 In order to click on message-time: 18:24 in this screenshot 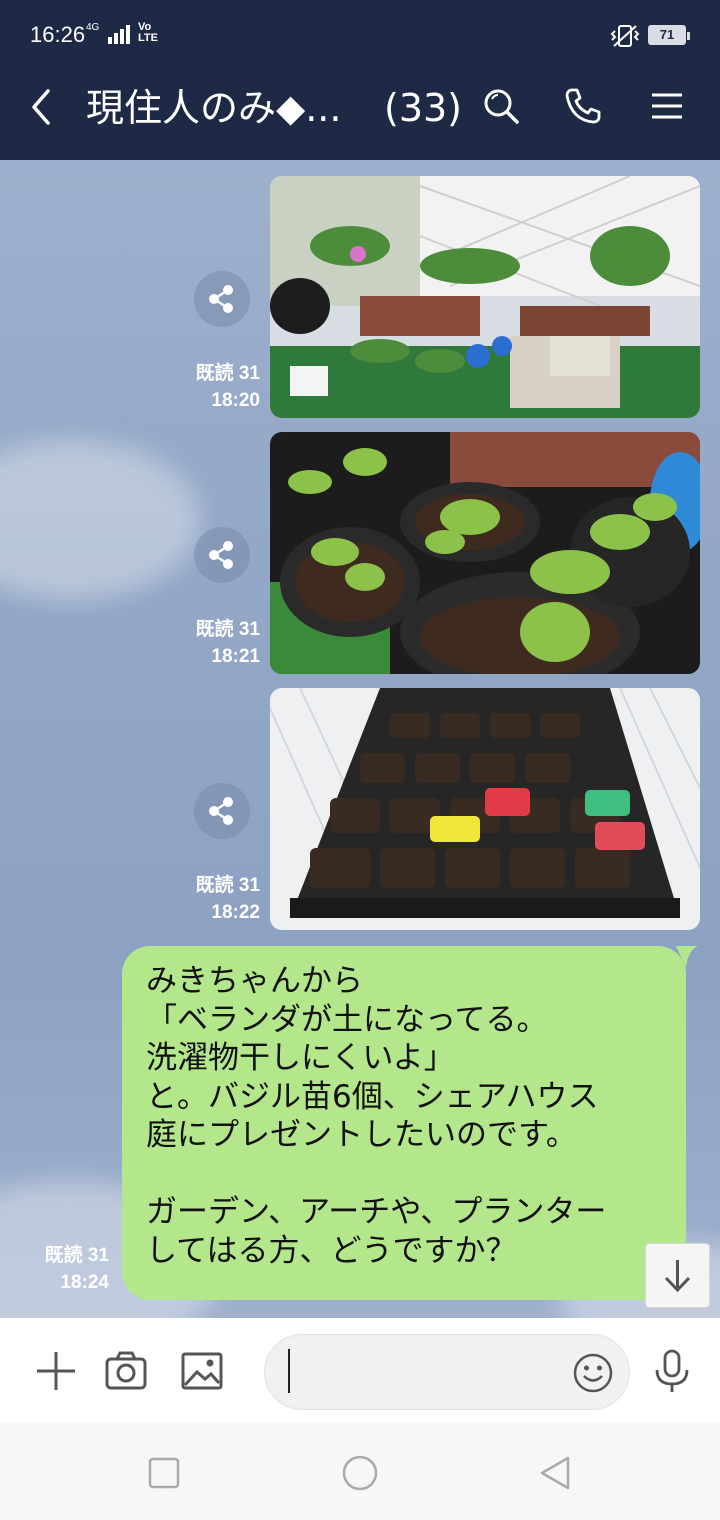, I will do `click(84, 1282)`.